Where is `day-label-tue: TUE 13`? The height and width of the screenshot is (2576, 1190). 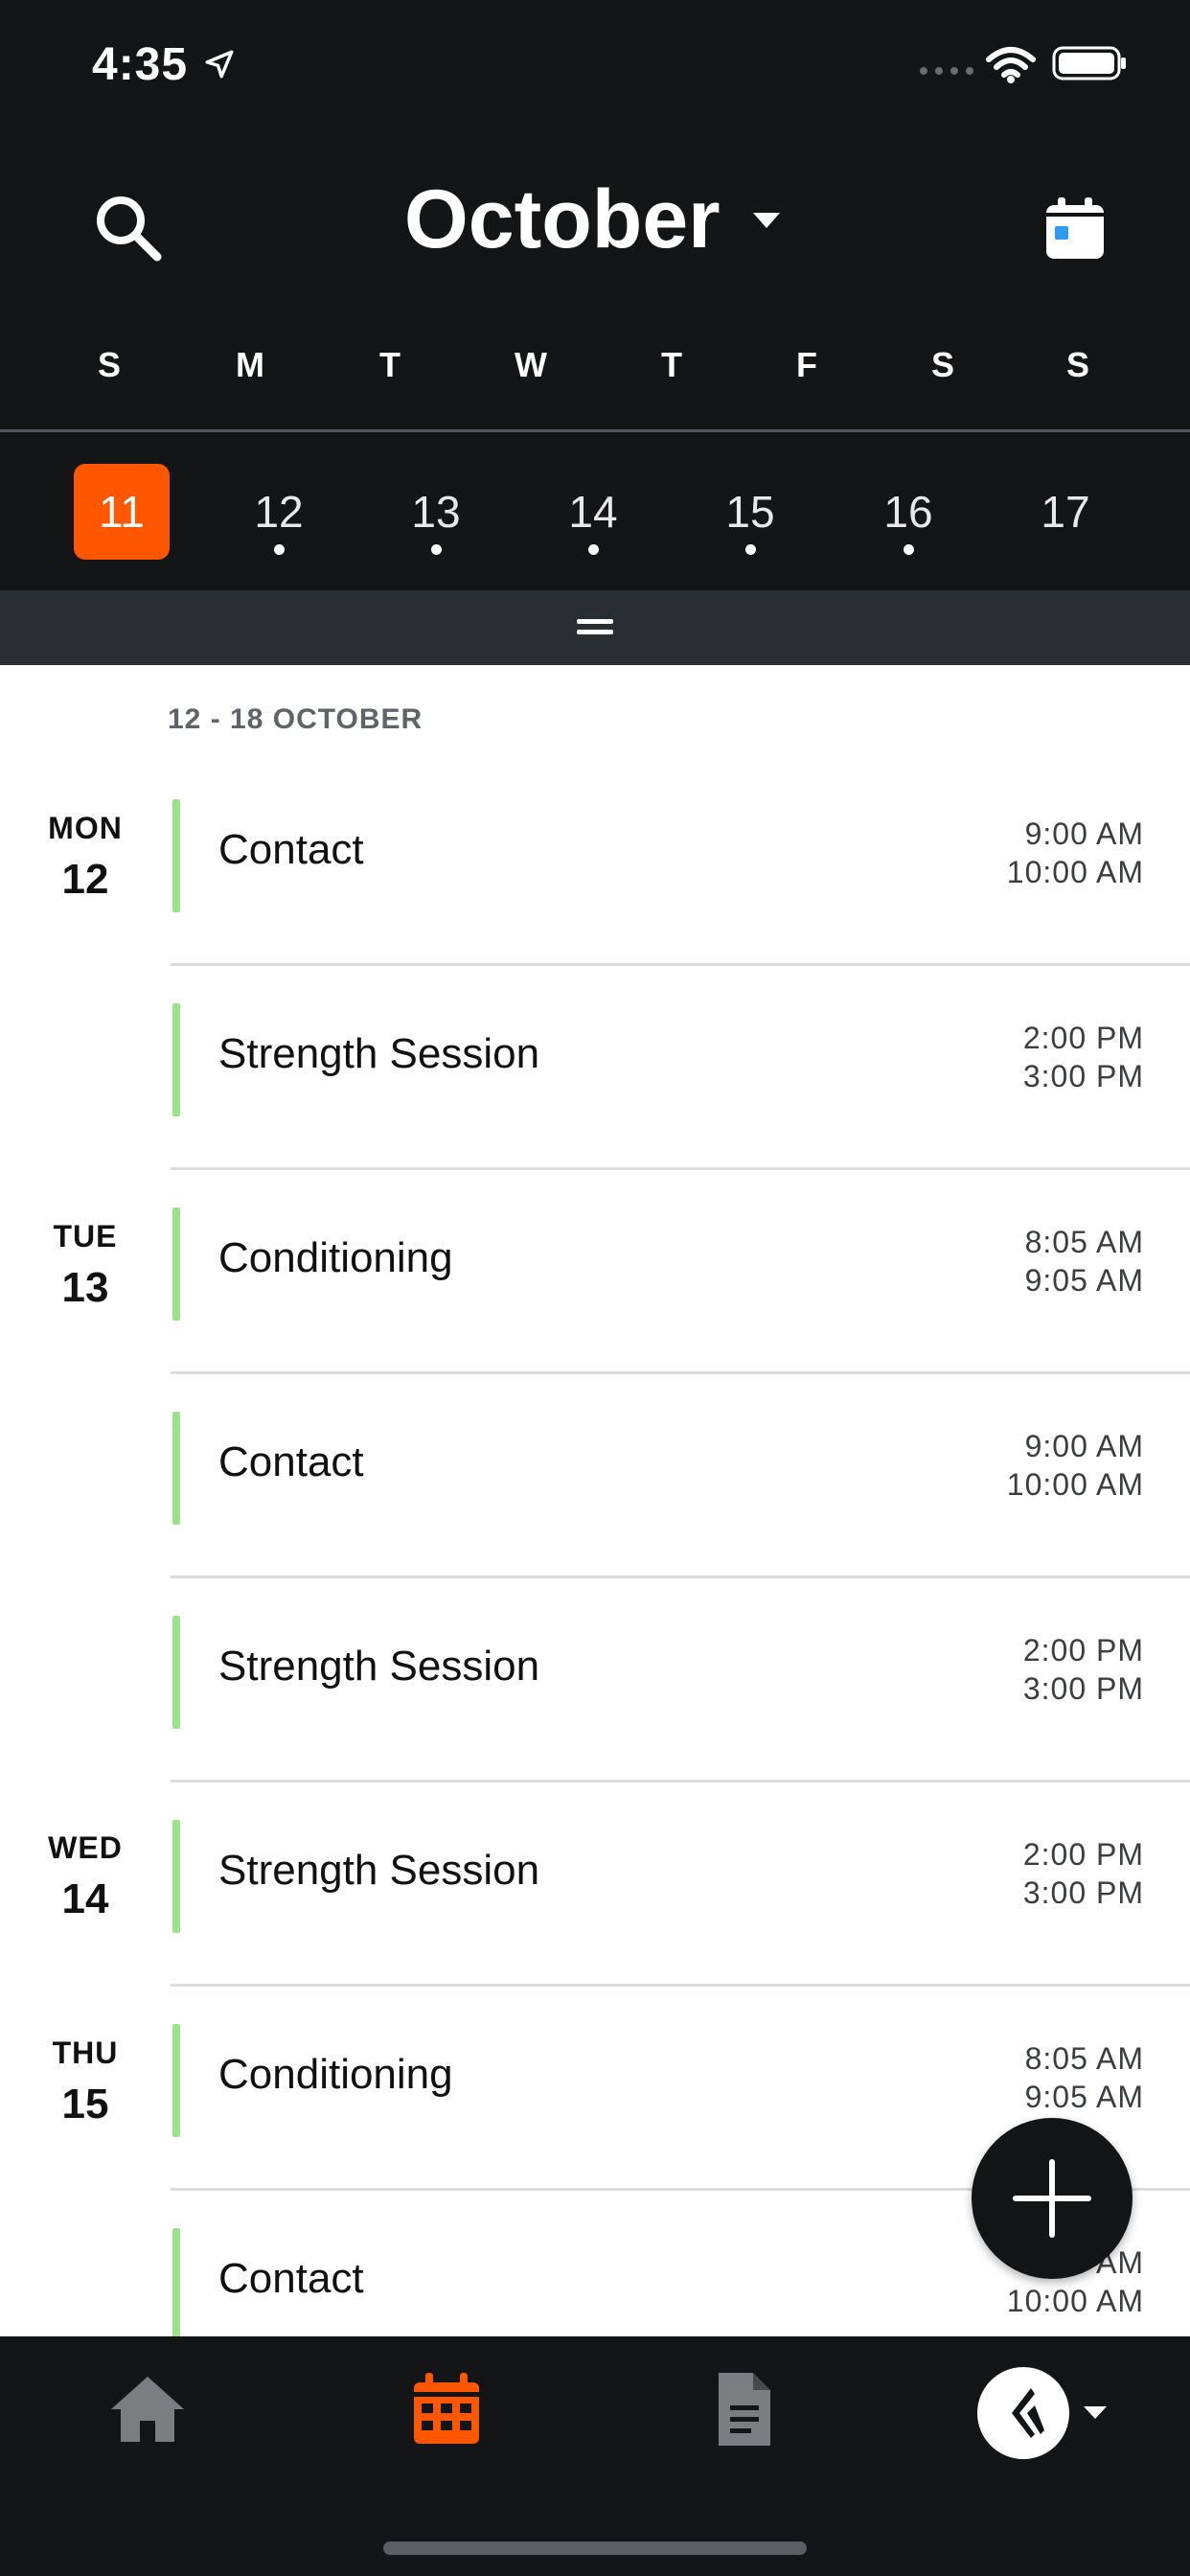 day-label-tue: TUE 13 is located at coordinates (86, 1265).